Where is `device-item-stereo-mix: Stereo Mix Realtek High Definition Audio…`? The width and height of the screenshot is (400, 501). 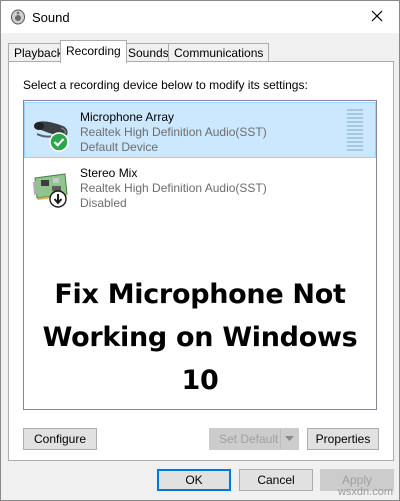 device-item-stereo-mix: Stereo Mix Realtek High Definition Audio… is located at coordinates (200, 186).